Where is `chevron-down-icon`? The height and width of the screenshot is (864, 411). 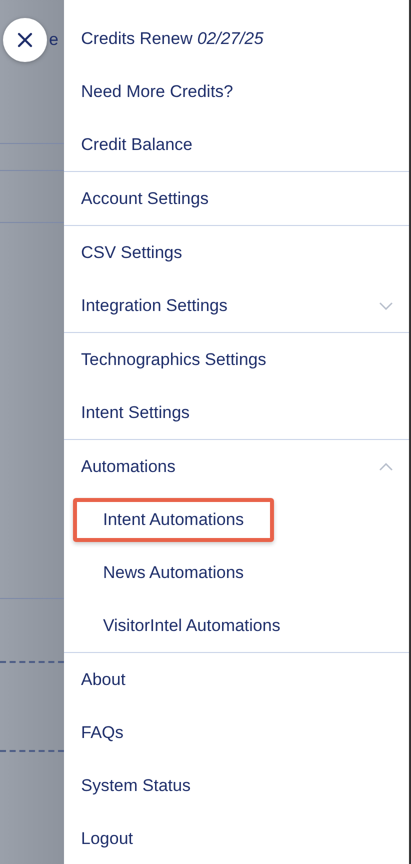
chevron-down-icon is located at coordinates (386, 306).